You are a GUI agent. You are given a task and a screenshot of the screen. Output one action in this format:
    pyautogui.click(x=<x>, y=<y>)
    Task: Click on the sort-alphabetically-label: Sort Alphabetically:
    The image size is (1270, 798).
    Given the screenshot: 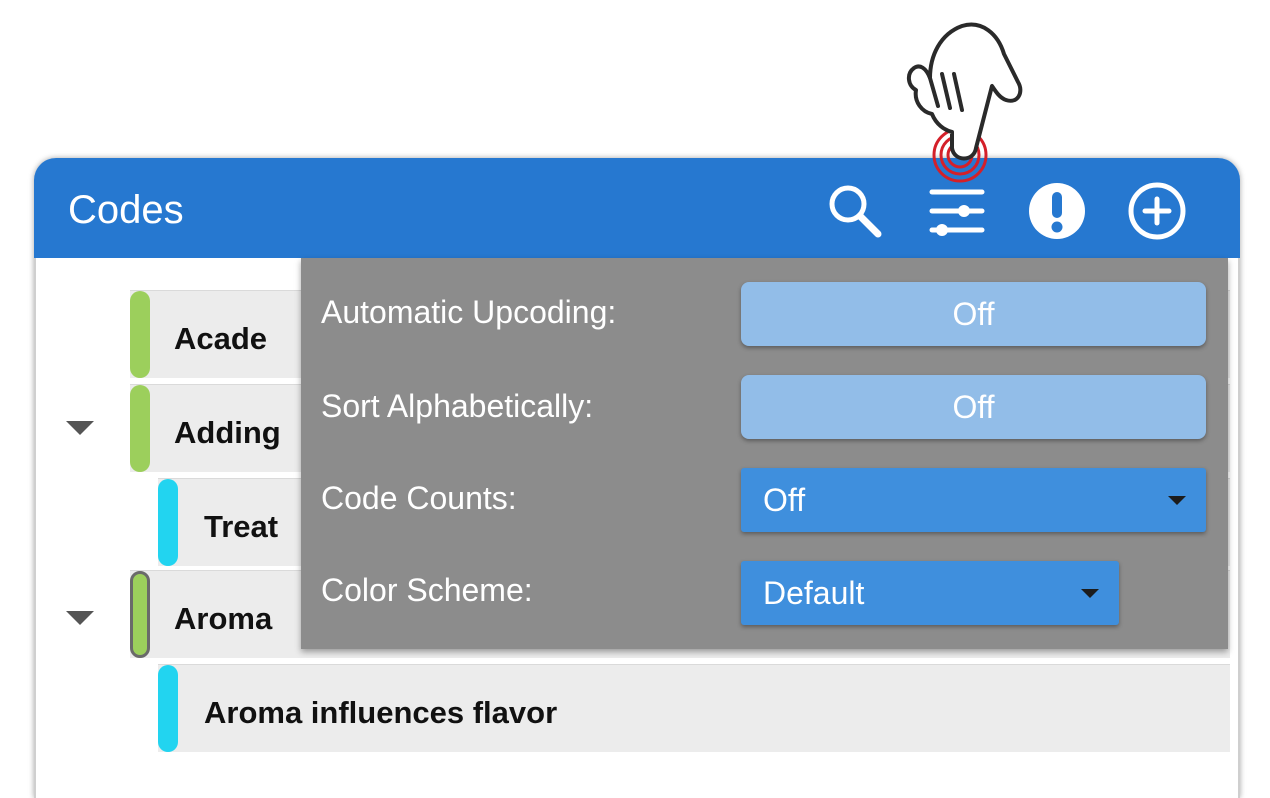 What is the action you would take?
    pyautogui.click(x=457, y=406)
    